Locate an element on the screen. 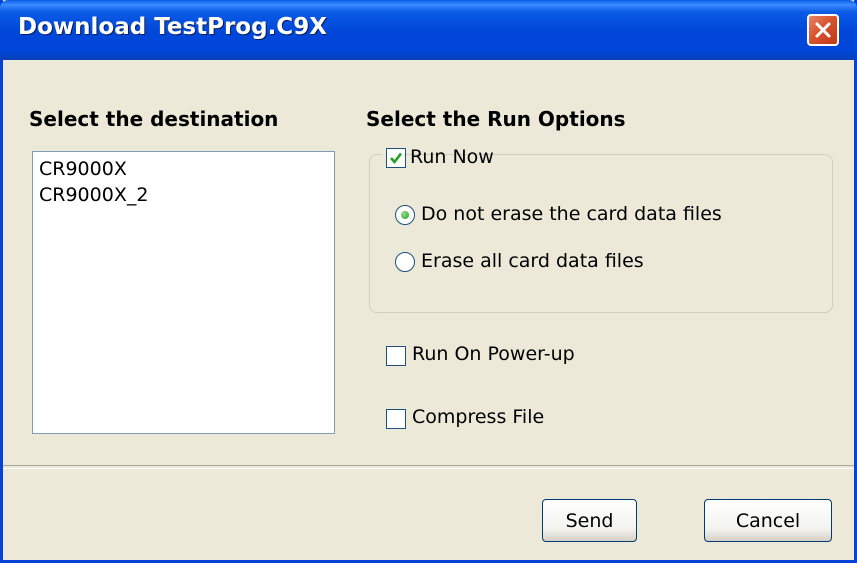 Image resolution: width=857 pixels, height=563 pixels. close-button is located at coordinates (823, 30).